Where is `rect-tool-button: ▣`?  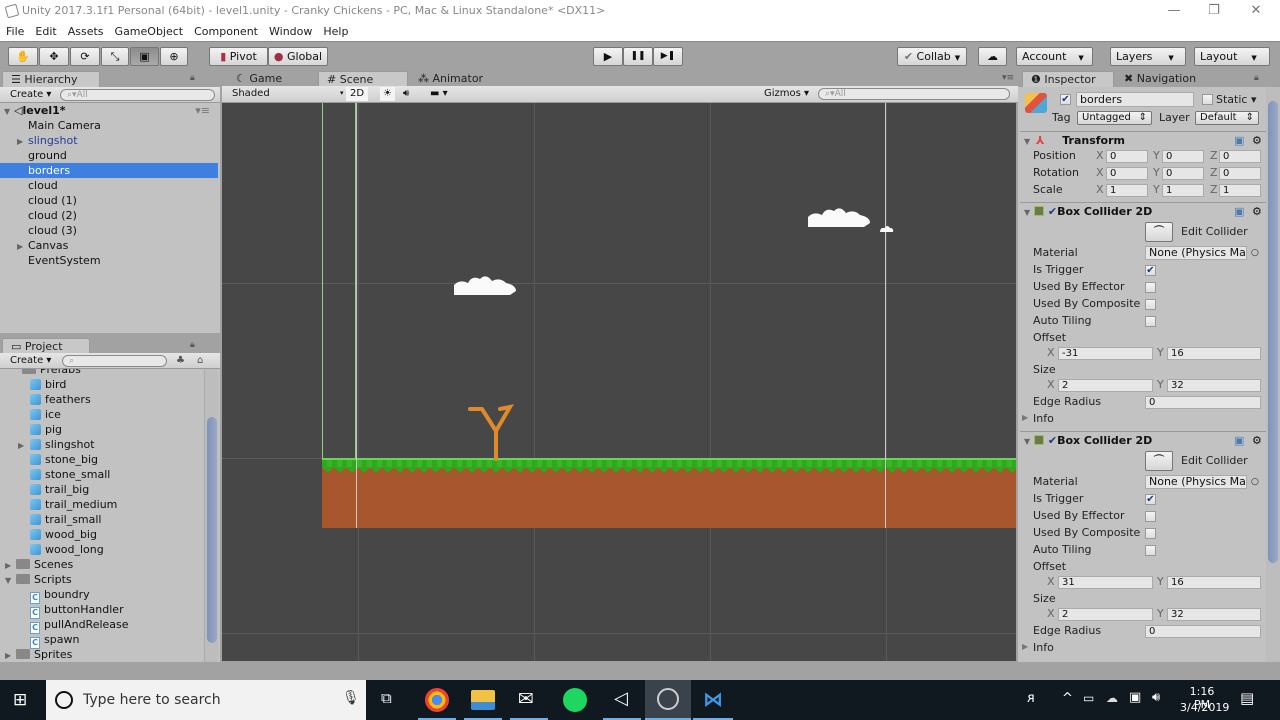
rect-tool-button: ▣ is located at coordinates (144, 56).